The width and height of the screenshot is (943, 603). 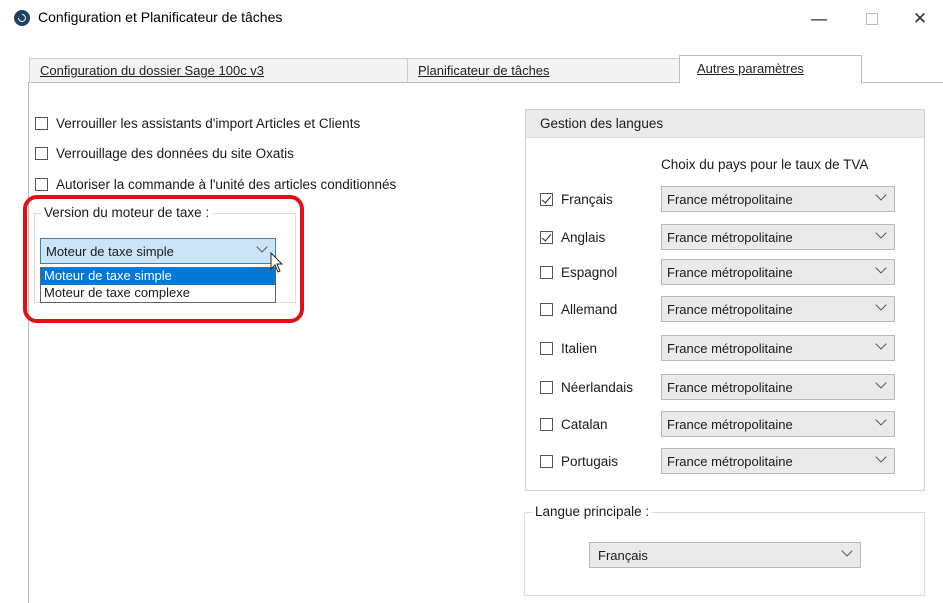 What do you see at coordinates (579, 348) in the screenshot?
I see `language-label: Italien` at bounding box center [579, 348].